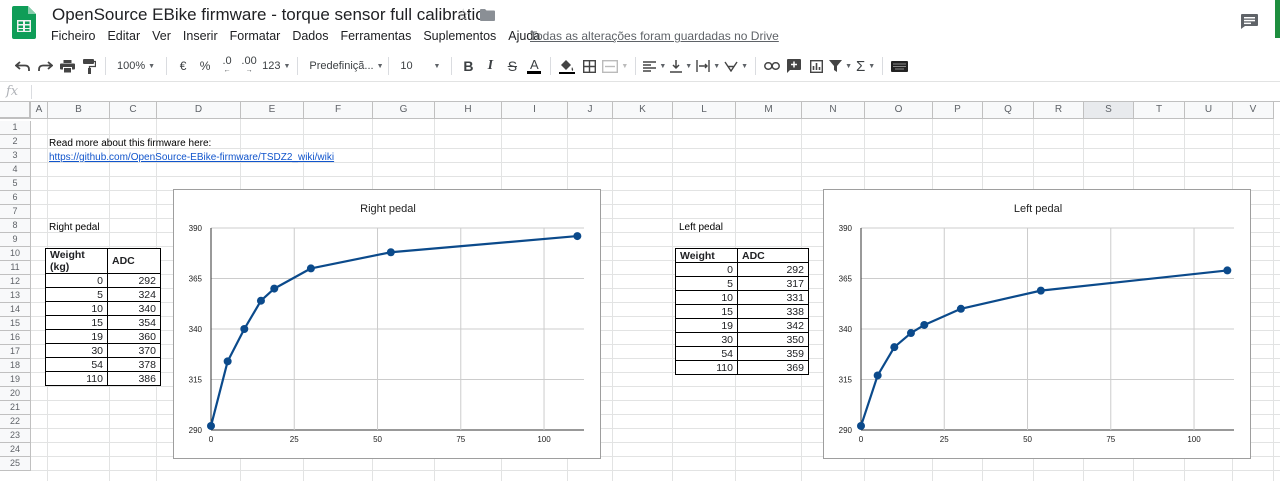 This screenshot has height=481, width=1280. I want to click on merge-cells-icon: ▼, so click(615, 66).